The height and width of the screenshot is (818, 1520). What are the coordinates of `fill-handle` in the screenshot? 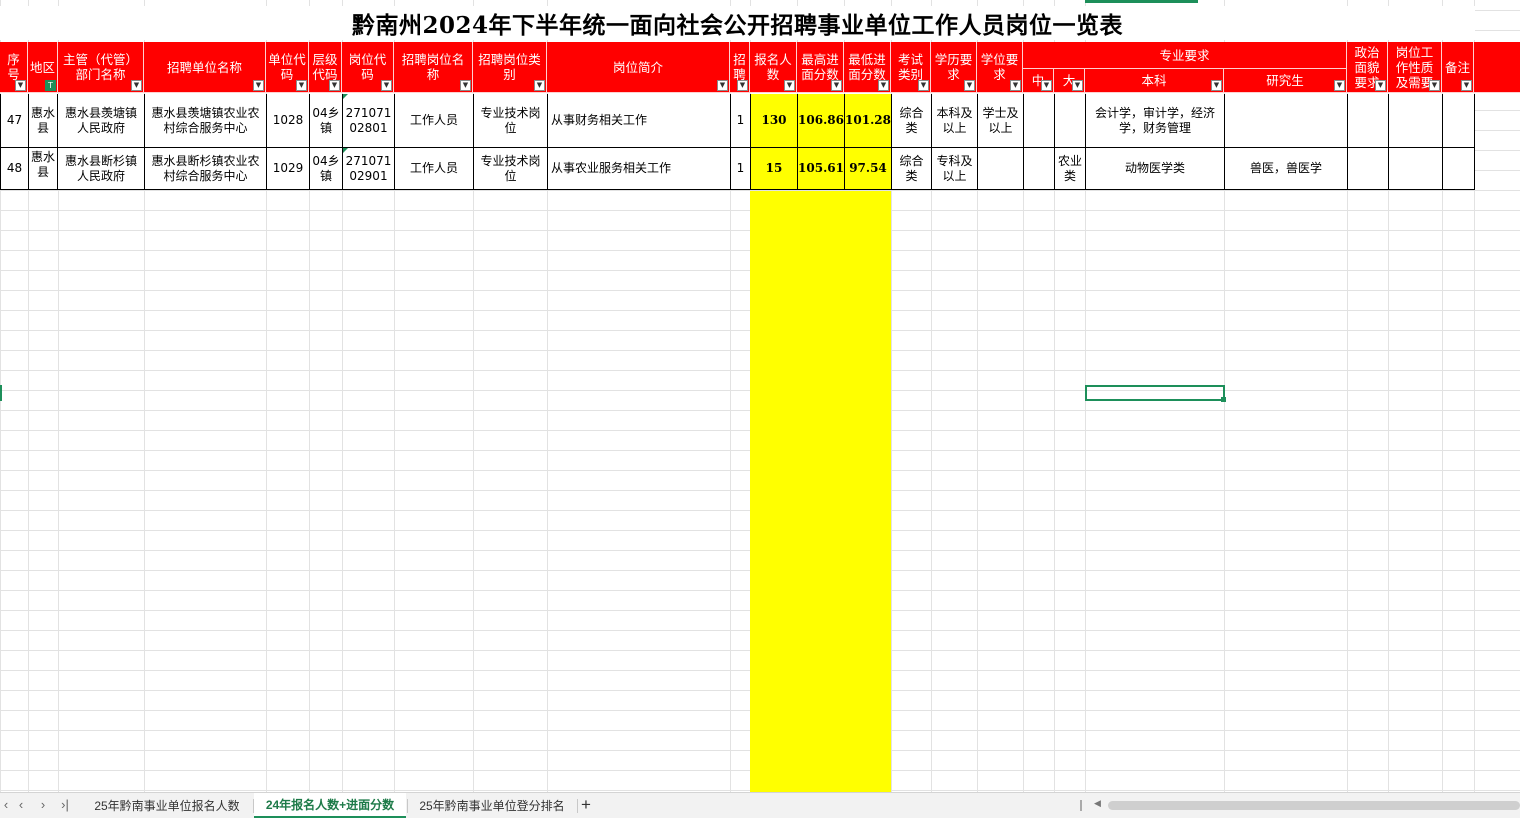 It's located at (1223, 399).